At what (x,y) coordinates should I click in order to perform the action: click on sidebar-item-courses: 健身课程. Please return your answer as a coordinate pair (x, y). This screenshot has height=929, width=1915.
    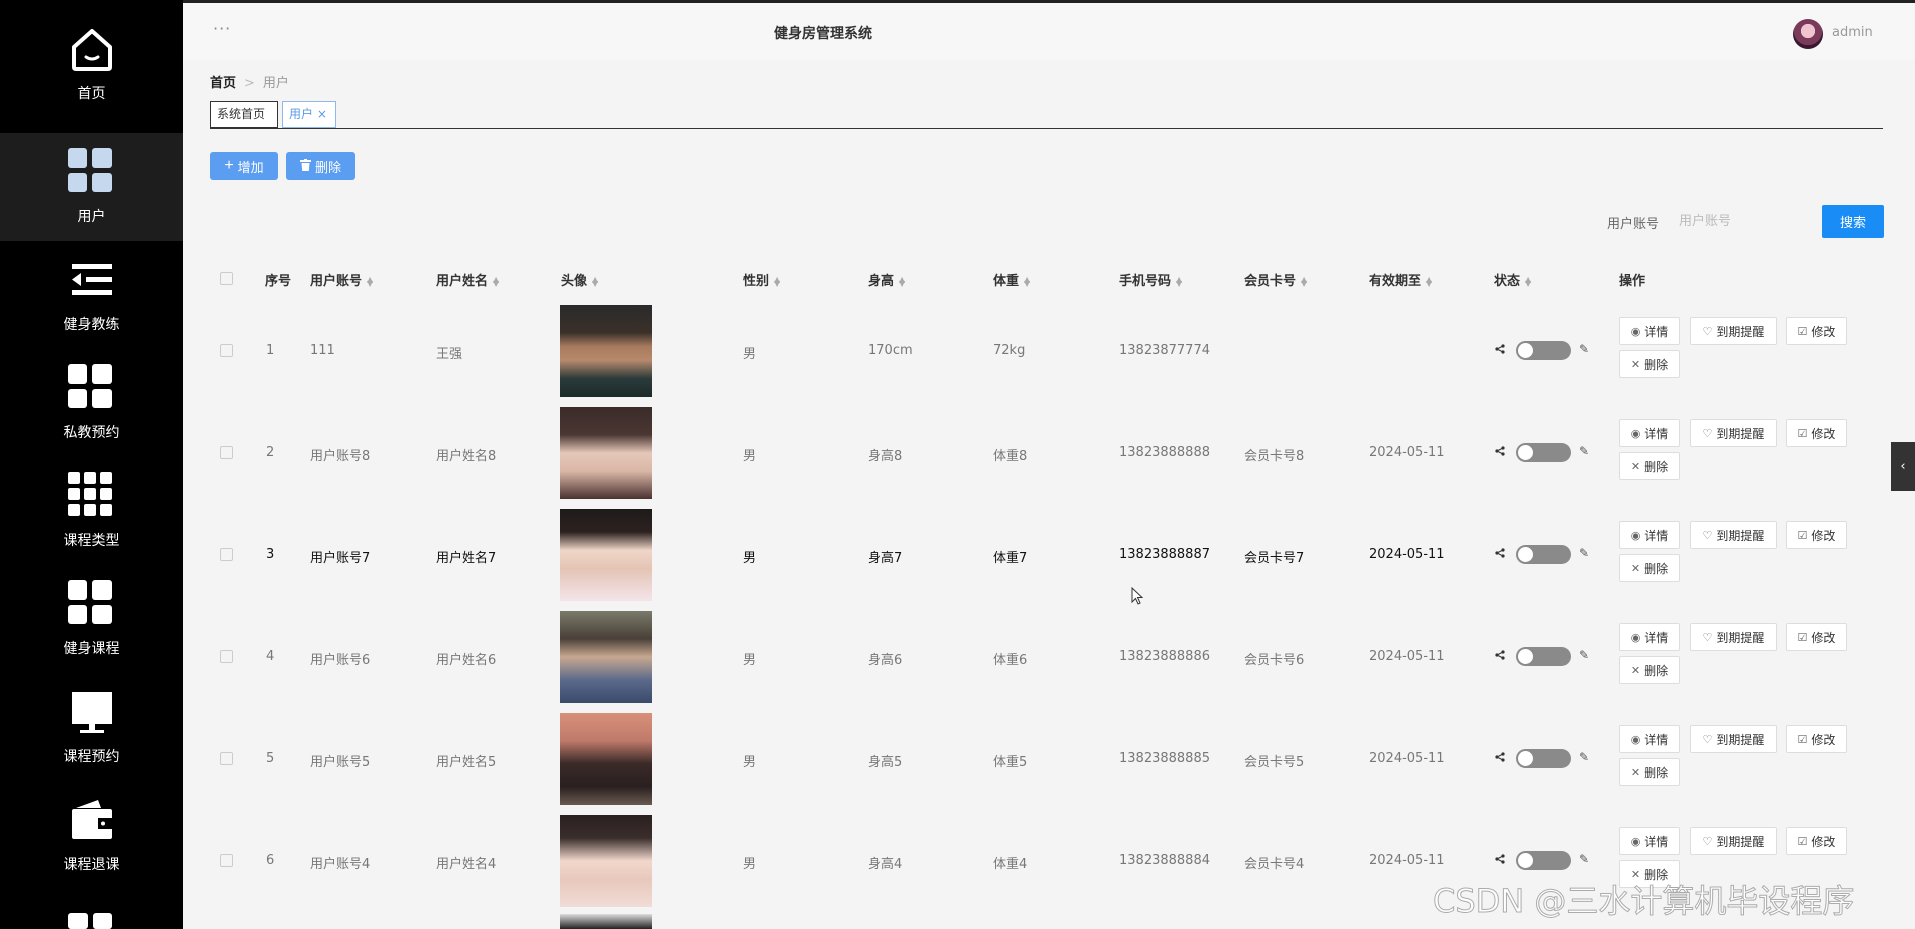
    Looking at the image, I should click on (91, 619).